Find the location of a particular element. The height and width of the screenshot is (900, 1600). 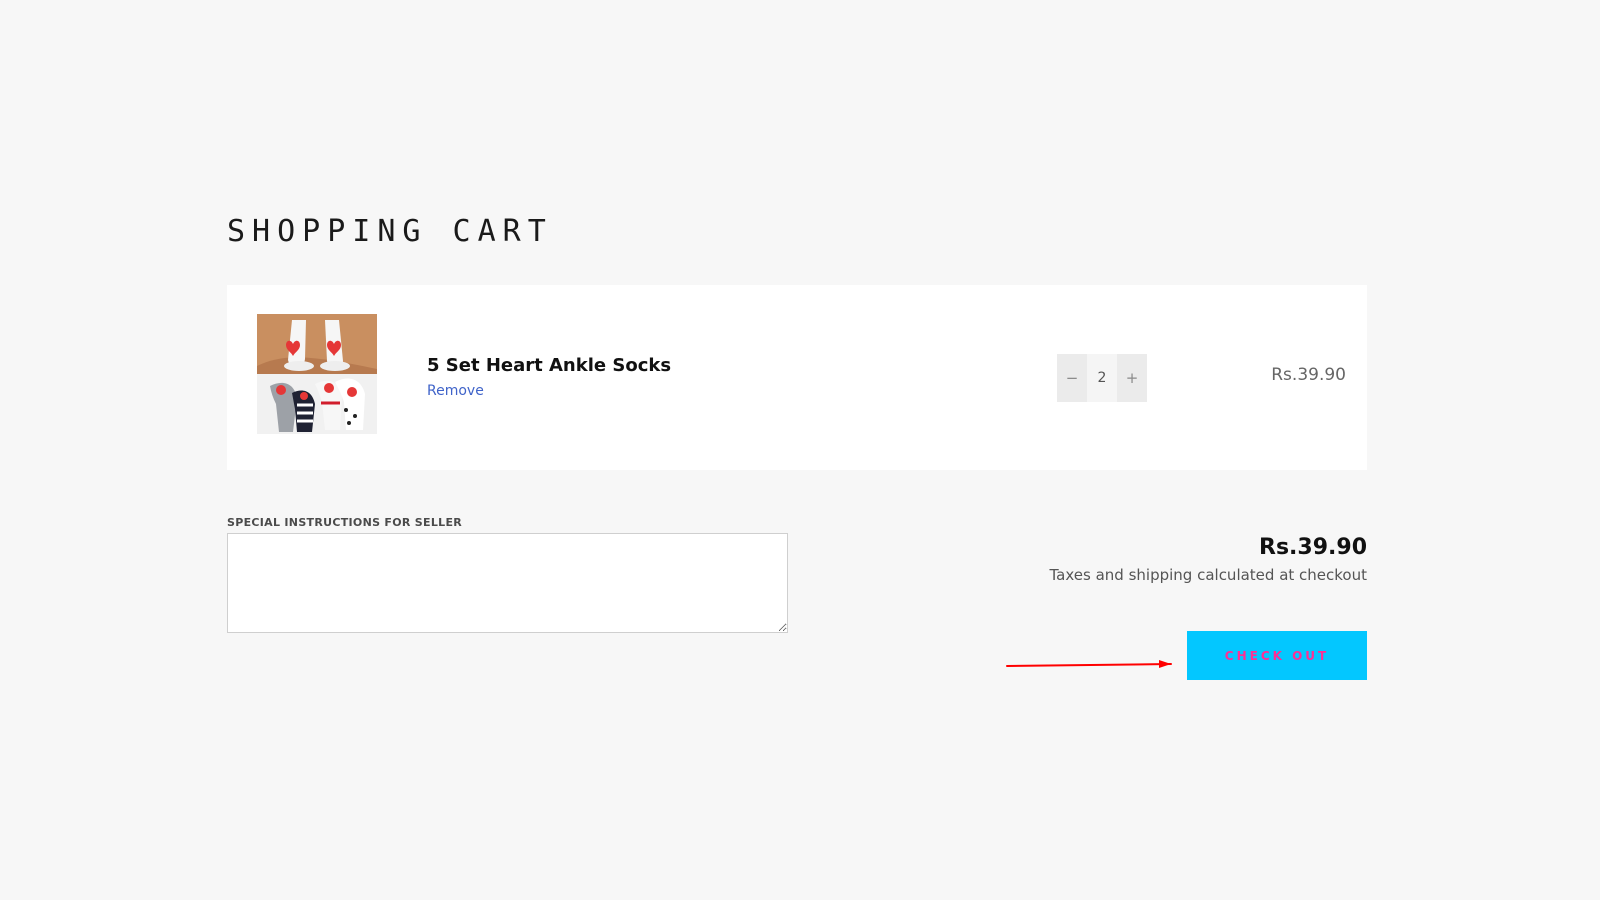

increase-quantity-button: + is located at coordinates (1132, 378).